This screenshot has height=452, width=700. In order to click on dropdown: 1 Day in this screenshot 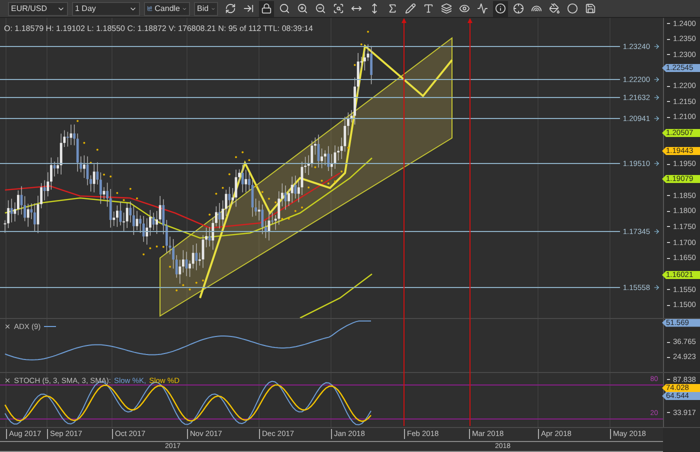, I will do `click(106, 9)`.